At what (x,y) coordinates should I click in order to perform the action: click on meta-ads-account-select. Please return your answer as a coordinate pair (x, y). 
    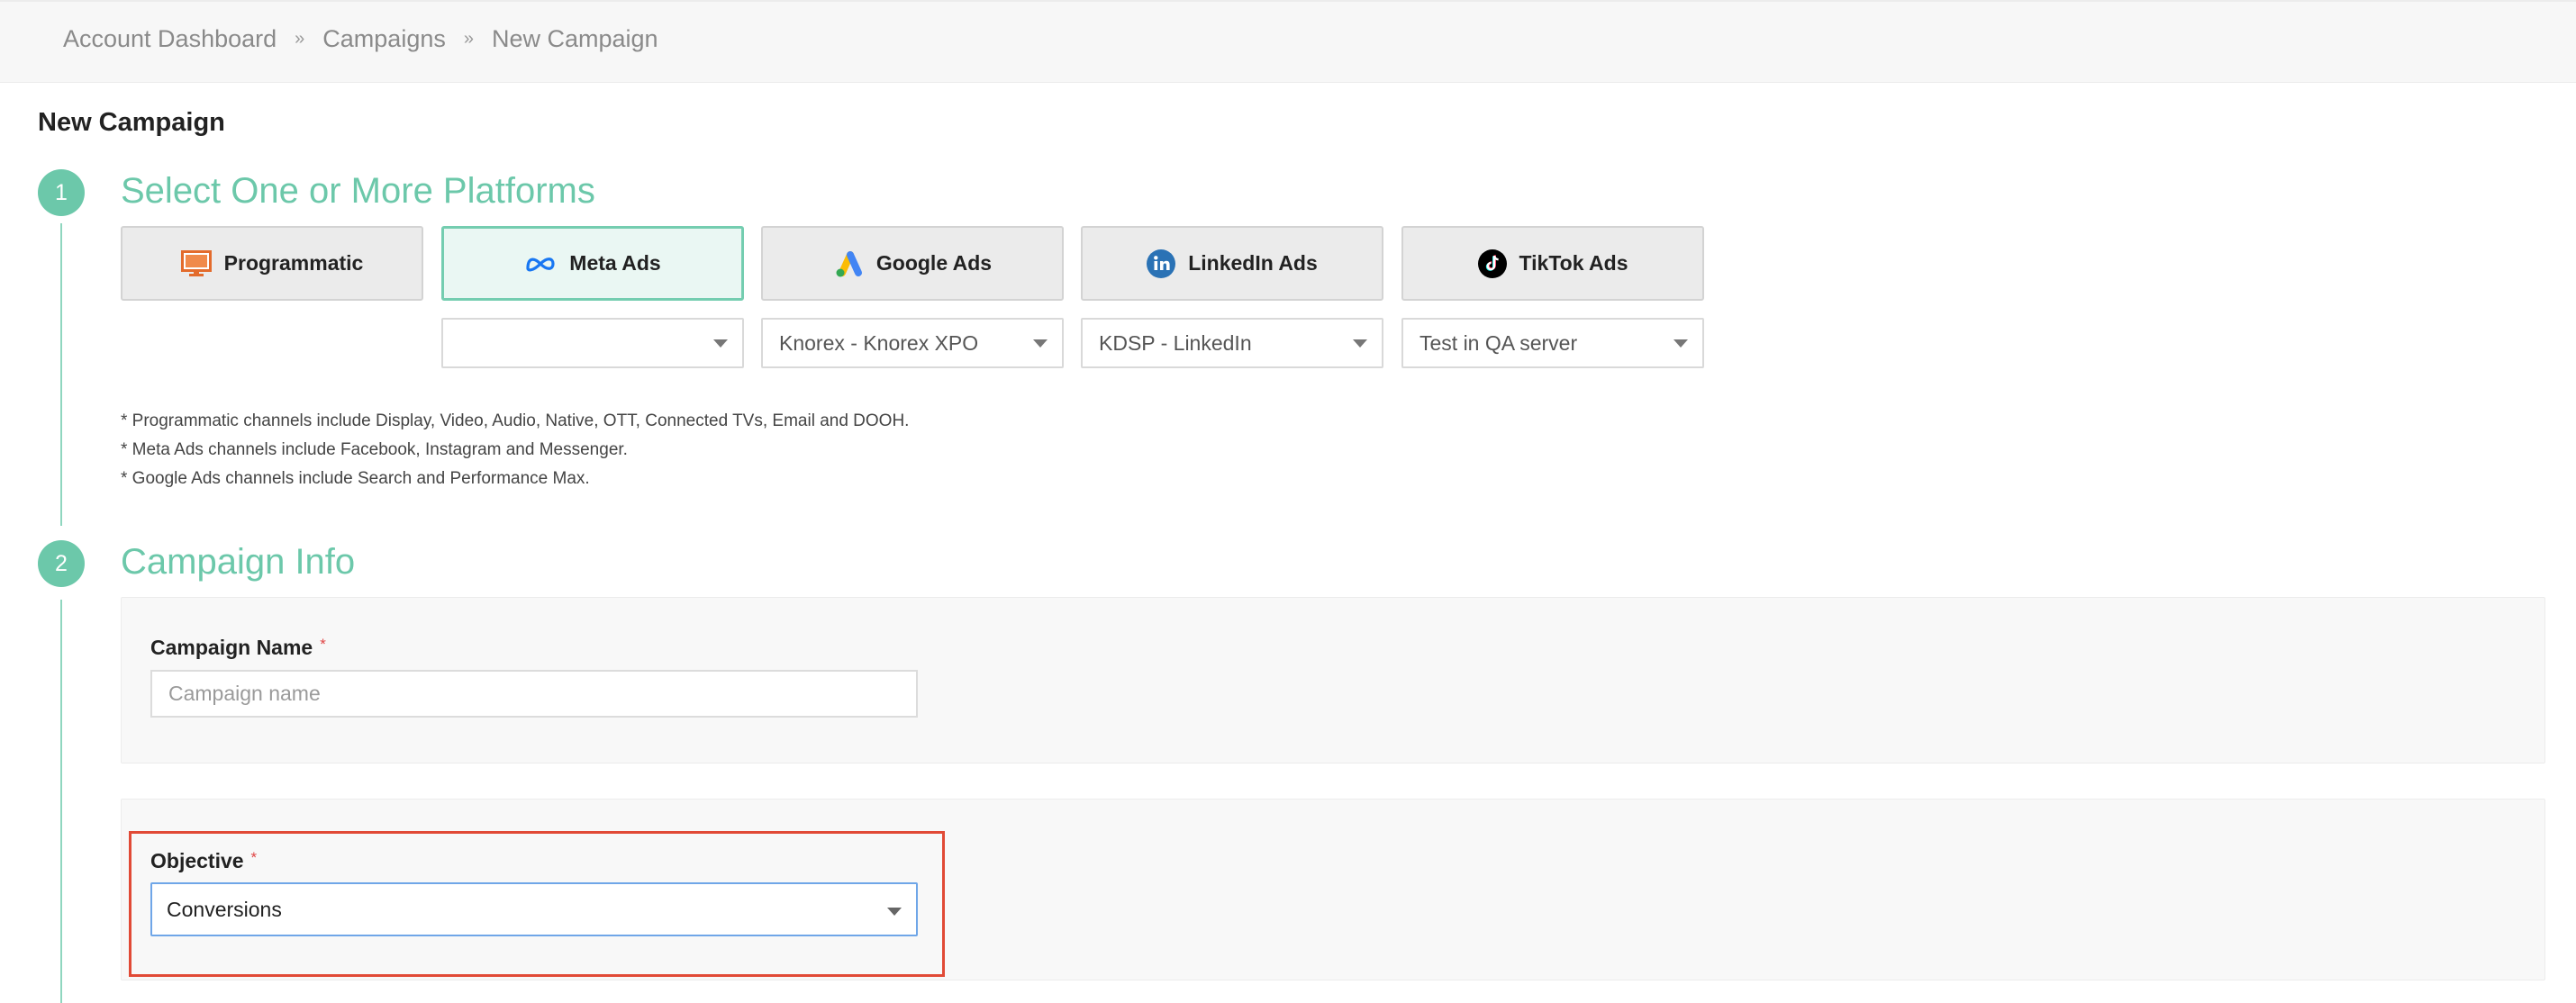
    Looking at the image, I should click on (592, 343).